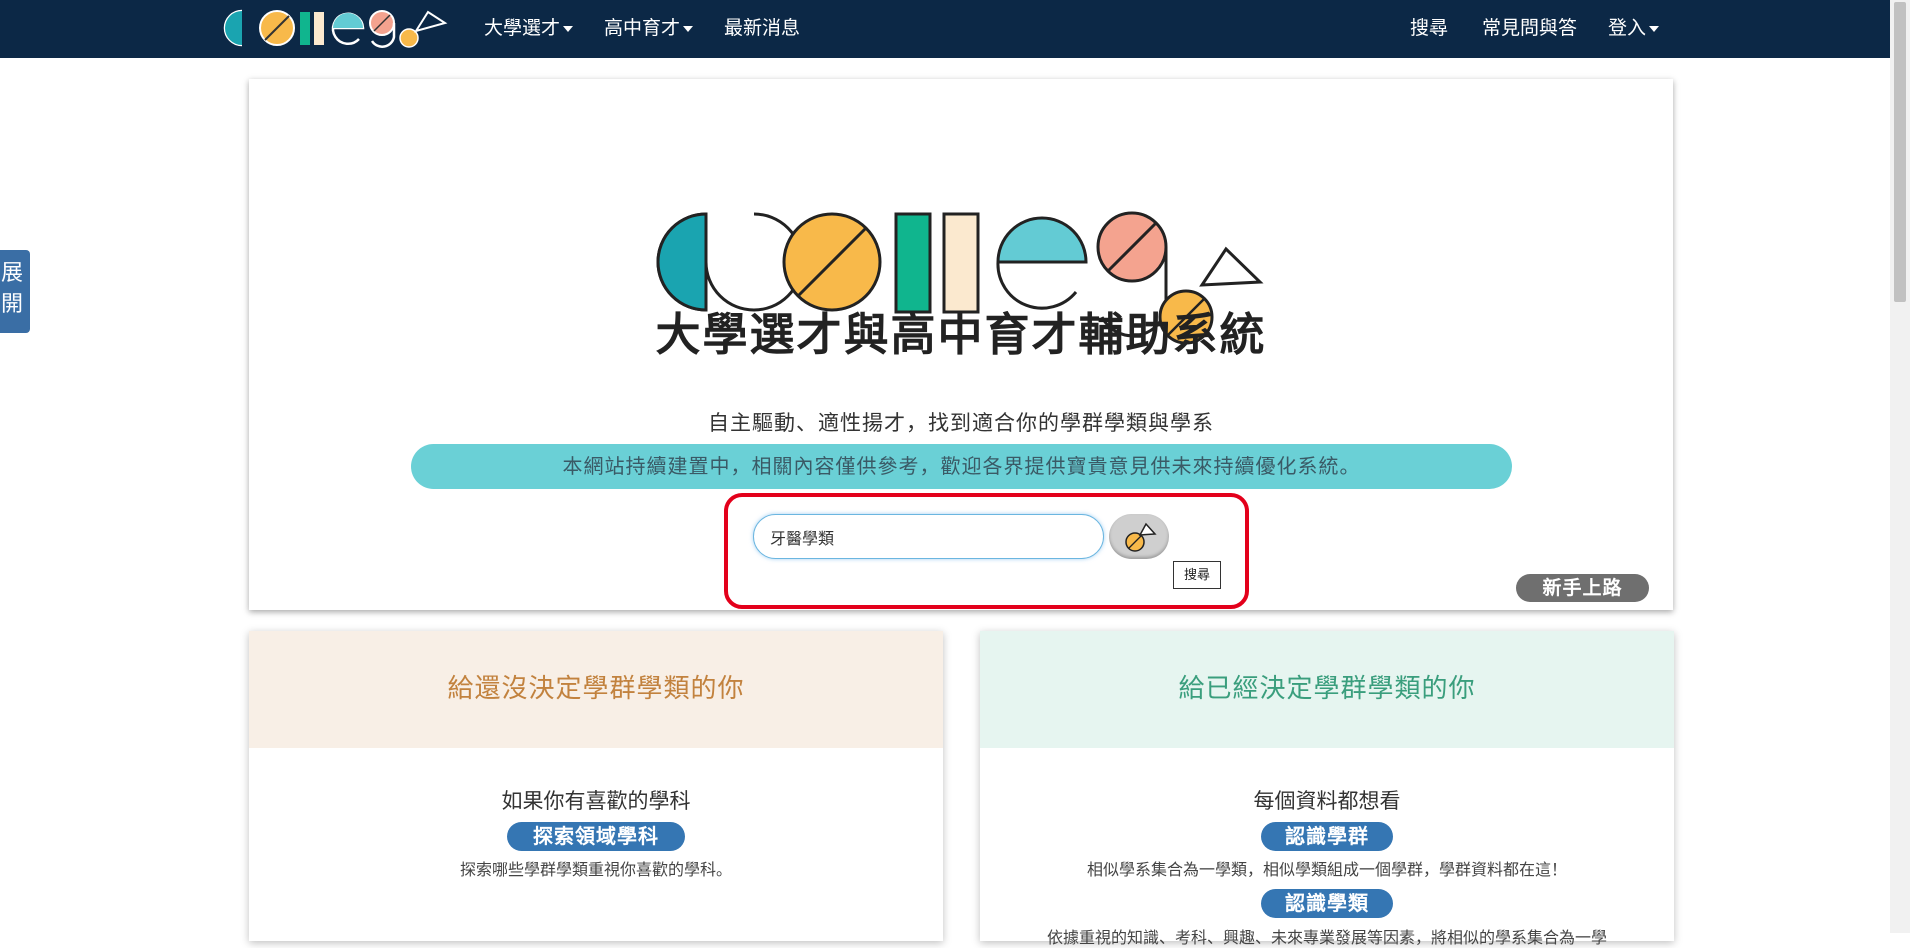 The image size is (1910, 948). I want to click on card-heading: 給還沒決定學群學類的你, so click(596, 689).